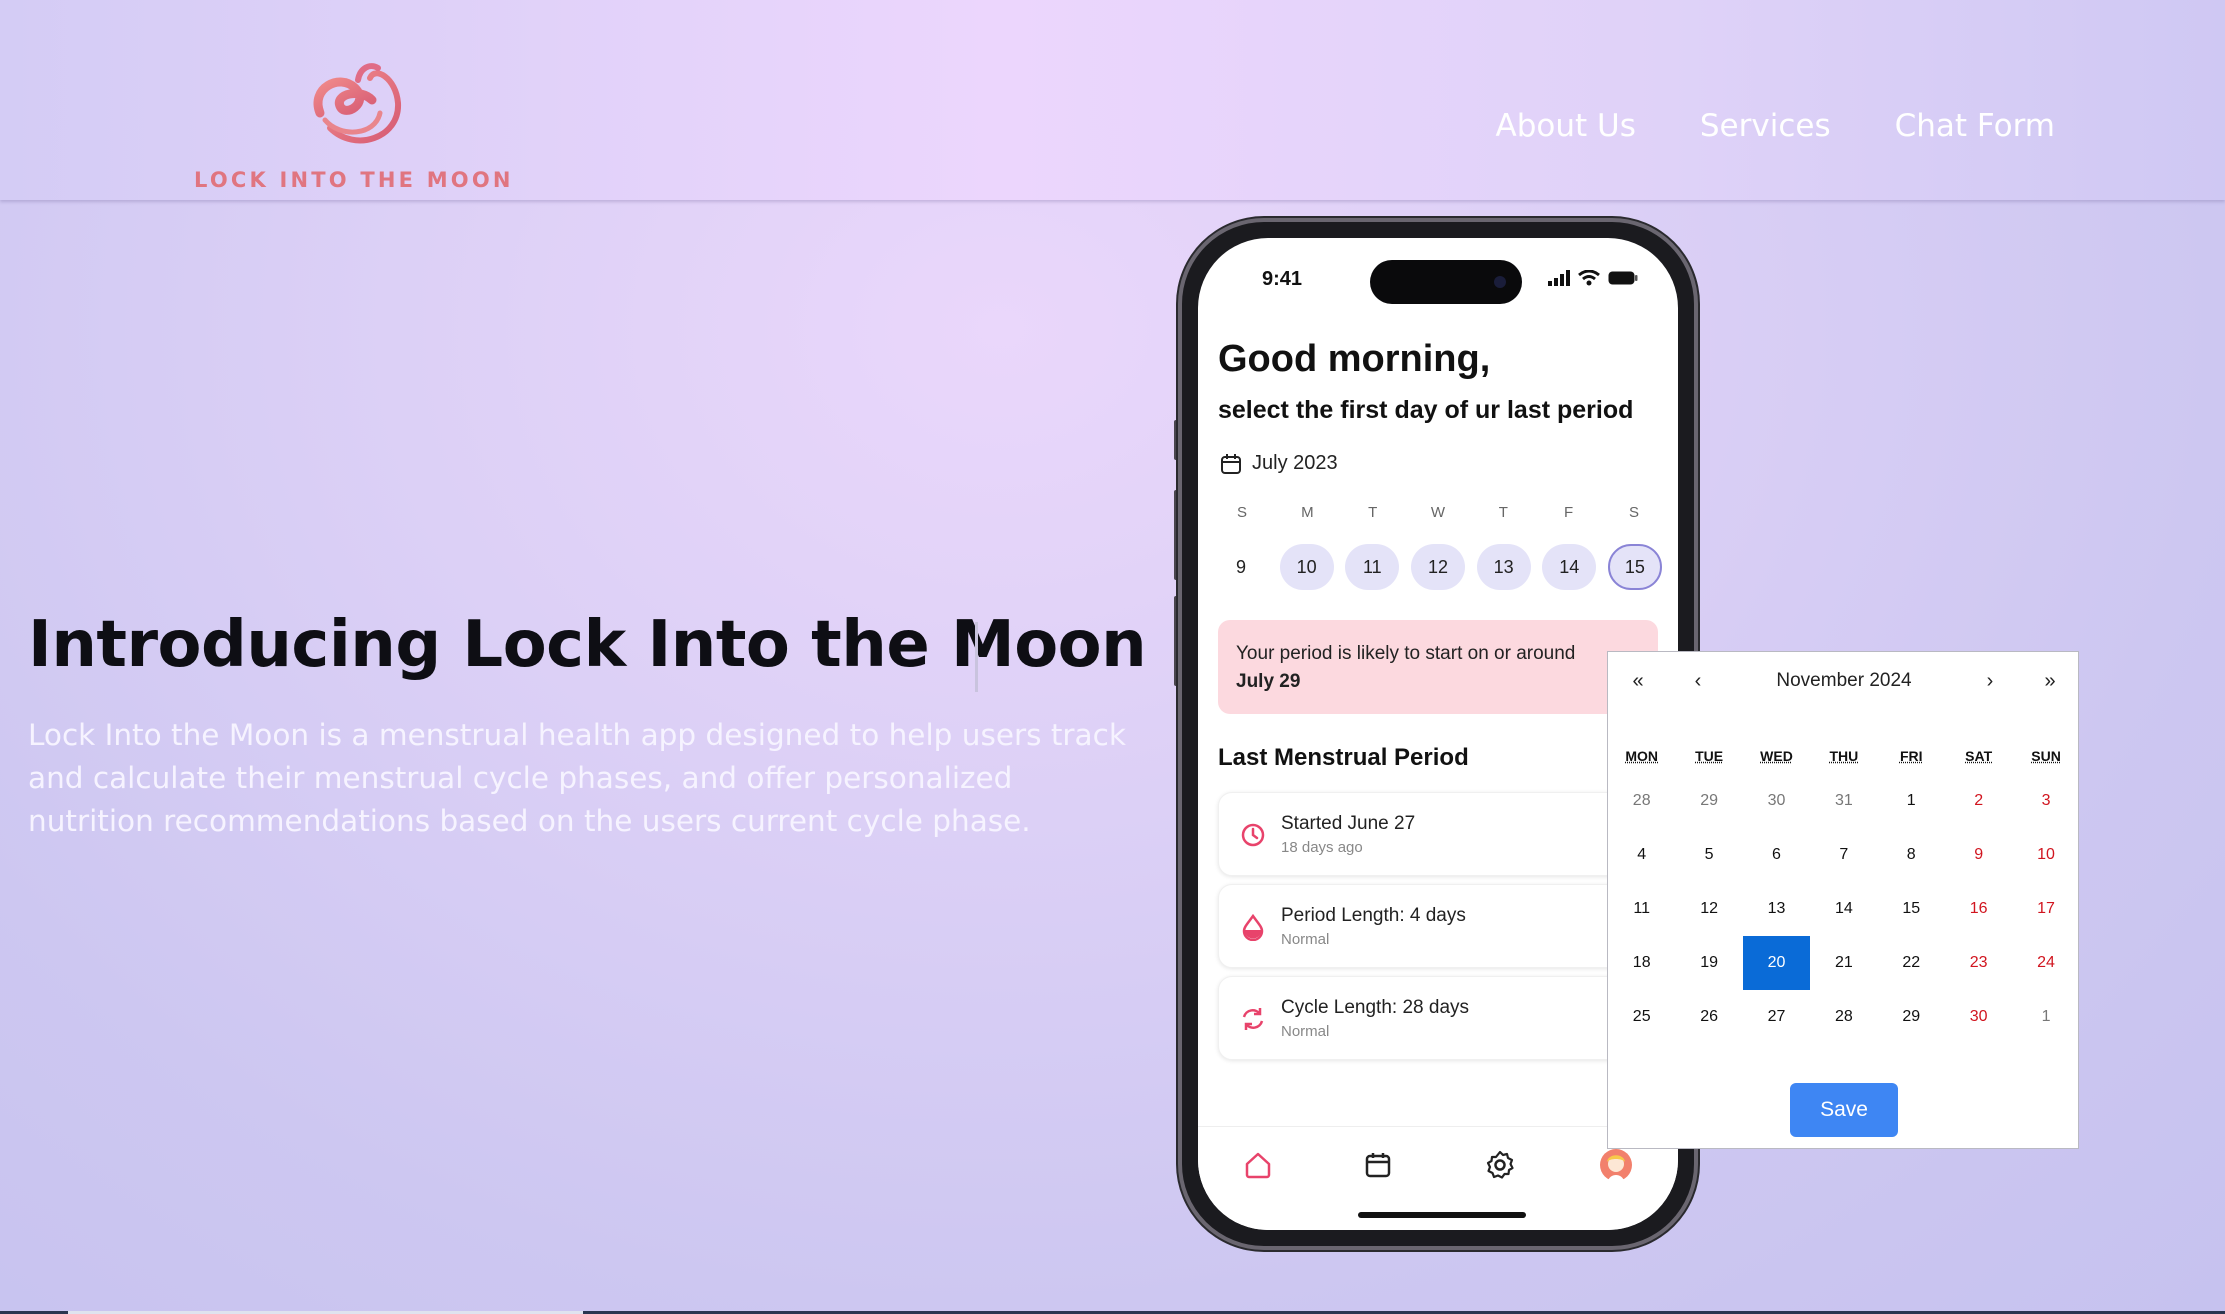  What do you see at coordinates (1641, 1017) in the screenshot?
I see `date-cell: 25` at bounding box center [1641, 1017].